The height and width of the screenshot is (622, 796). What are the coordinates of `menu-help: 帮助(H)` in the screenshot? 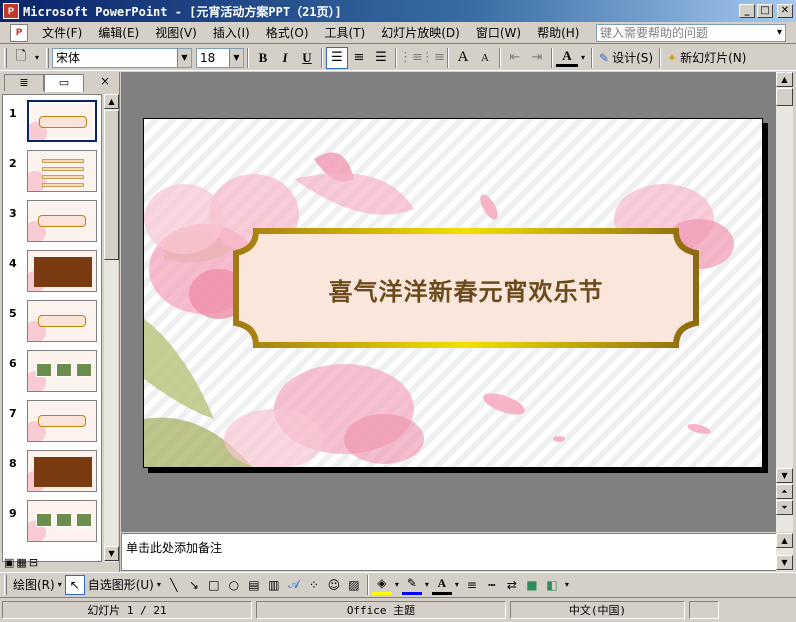 It's located at (558, 33).